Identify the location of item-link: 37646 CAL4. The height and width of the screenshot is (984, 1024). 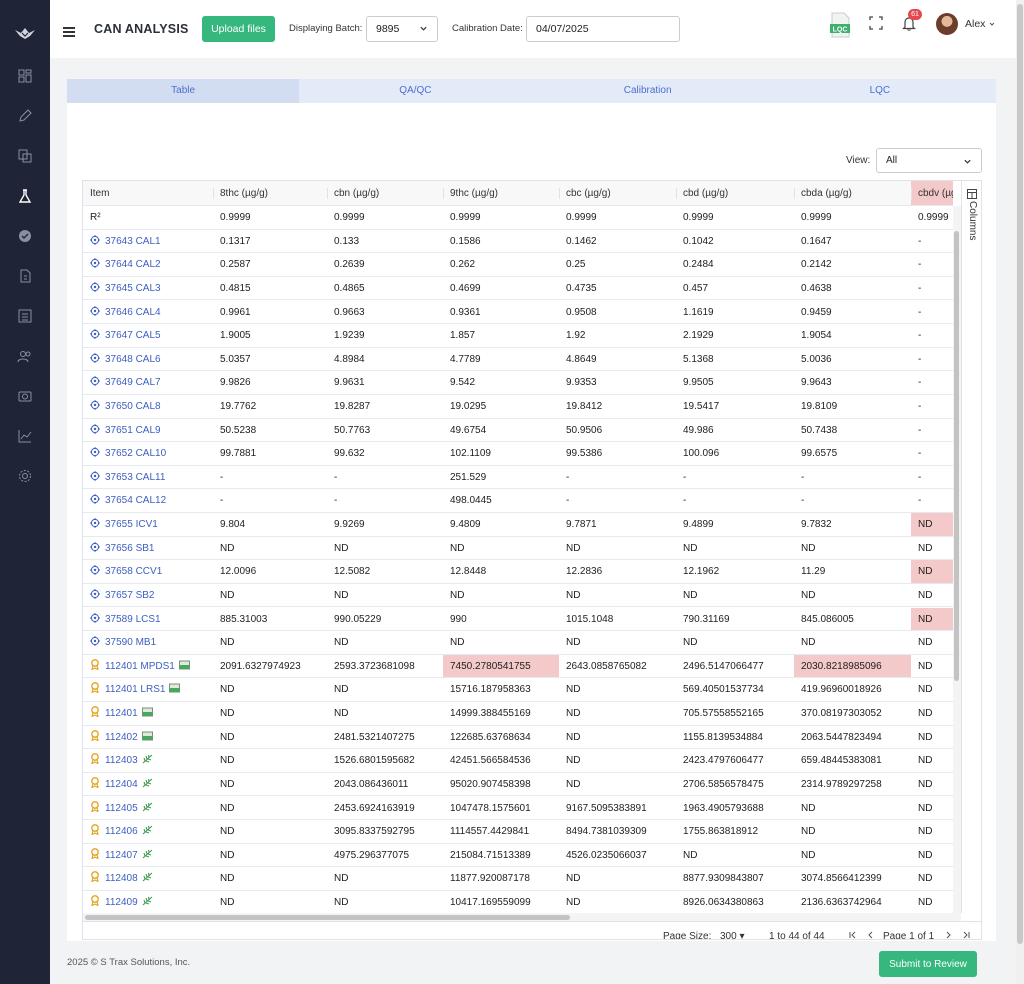
(133, 312).